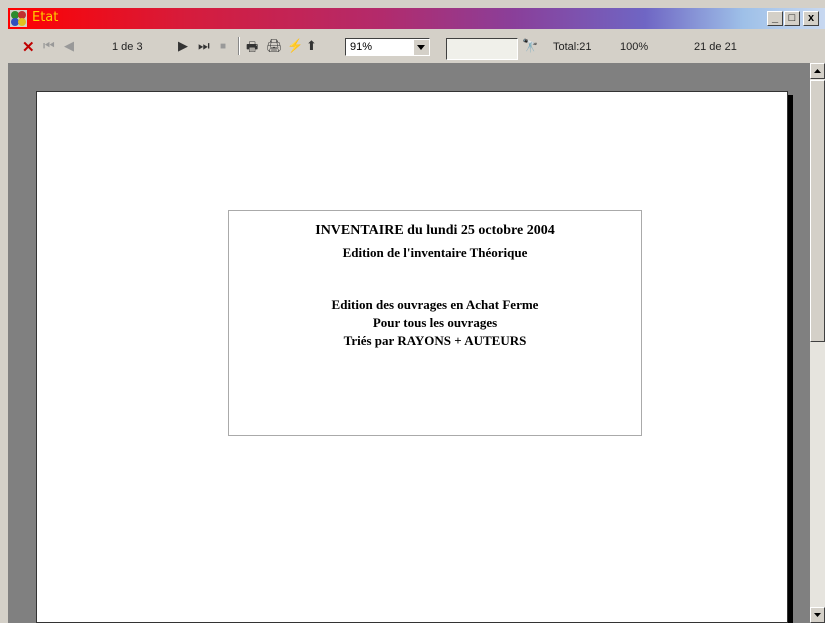  What do you see at coordinates (223, 46) in the screenshot?
I see `stop-icon: ■` at bounding box center [223, 46].